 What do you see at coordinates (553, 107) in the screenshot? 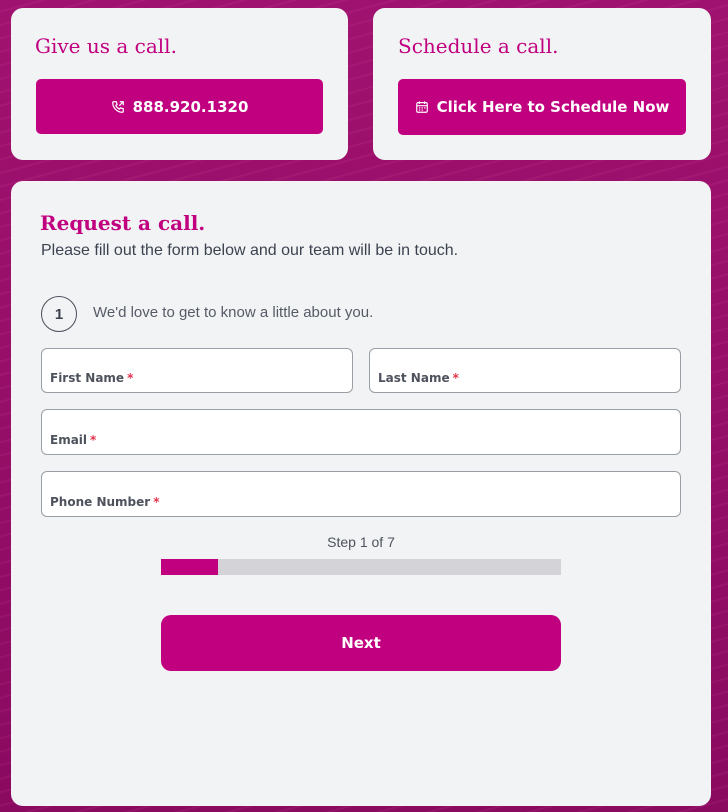
I see `schedule-button-label: Click Here to Schedule Now` at bounding box center [553, 107].